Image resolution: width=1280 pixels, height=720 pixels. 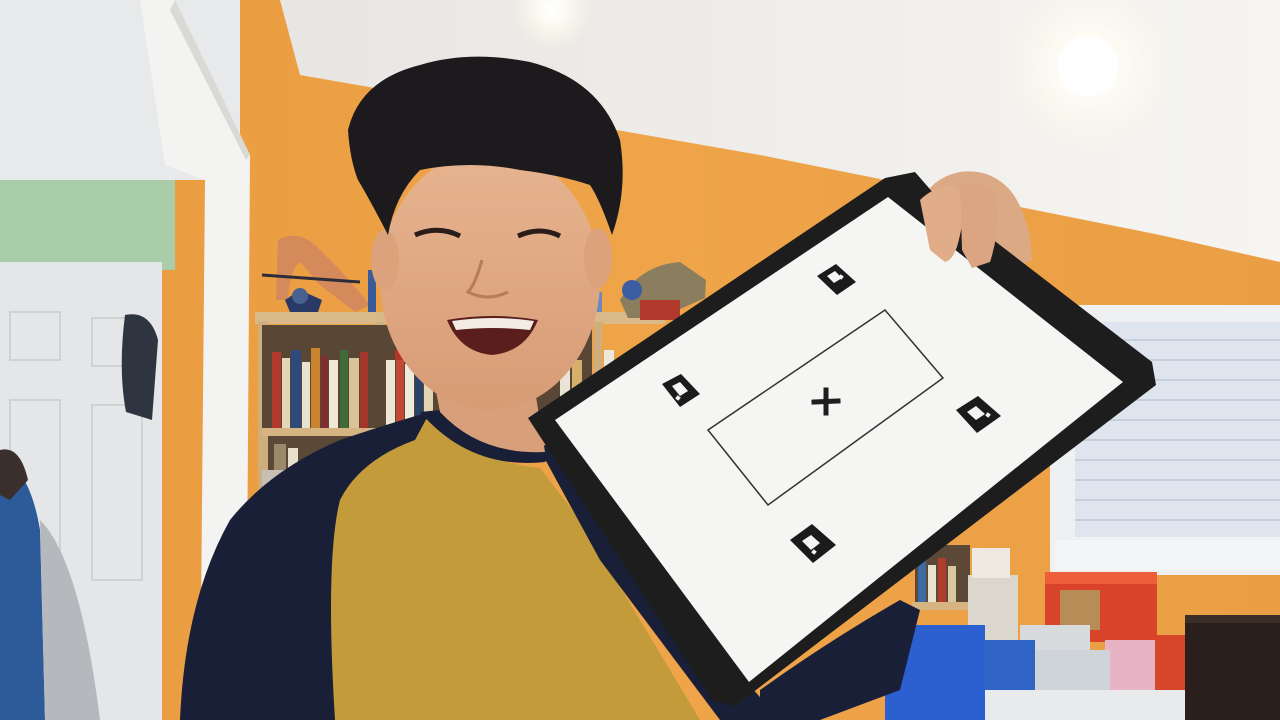 I want to click on ear-left, so click(x=385, y=260).